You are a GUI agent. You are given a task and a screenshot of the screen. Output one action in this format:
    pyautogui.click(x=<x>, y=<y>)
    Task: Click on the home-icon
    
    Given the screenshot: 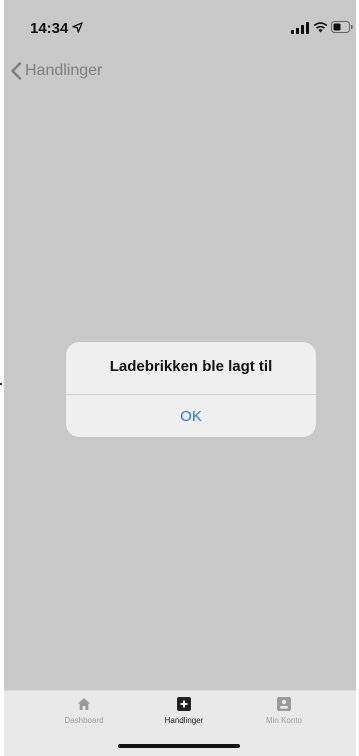 What is the action you would take?
    pyautogui.click(x=84, y=704)
    